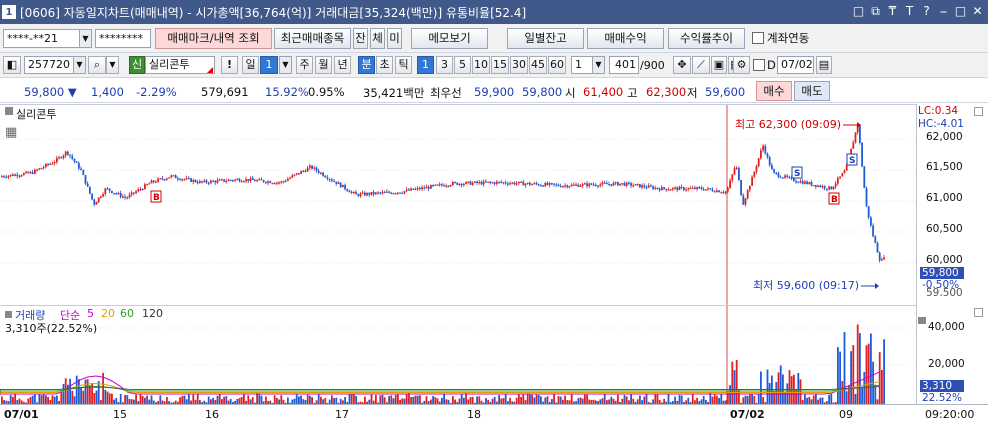  What do you see at coordinates (304, 65) in the screenshot?
I see `period-week: 주` at bounding box center [304, 65].